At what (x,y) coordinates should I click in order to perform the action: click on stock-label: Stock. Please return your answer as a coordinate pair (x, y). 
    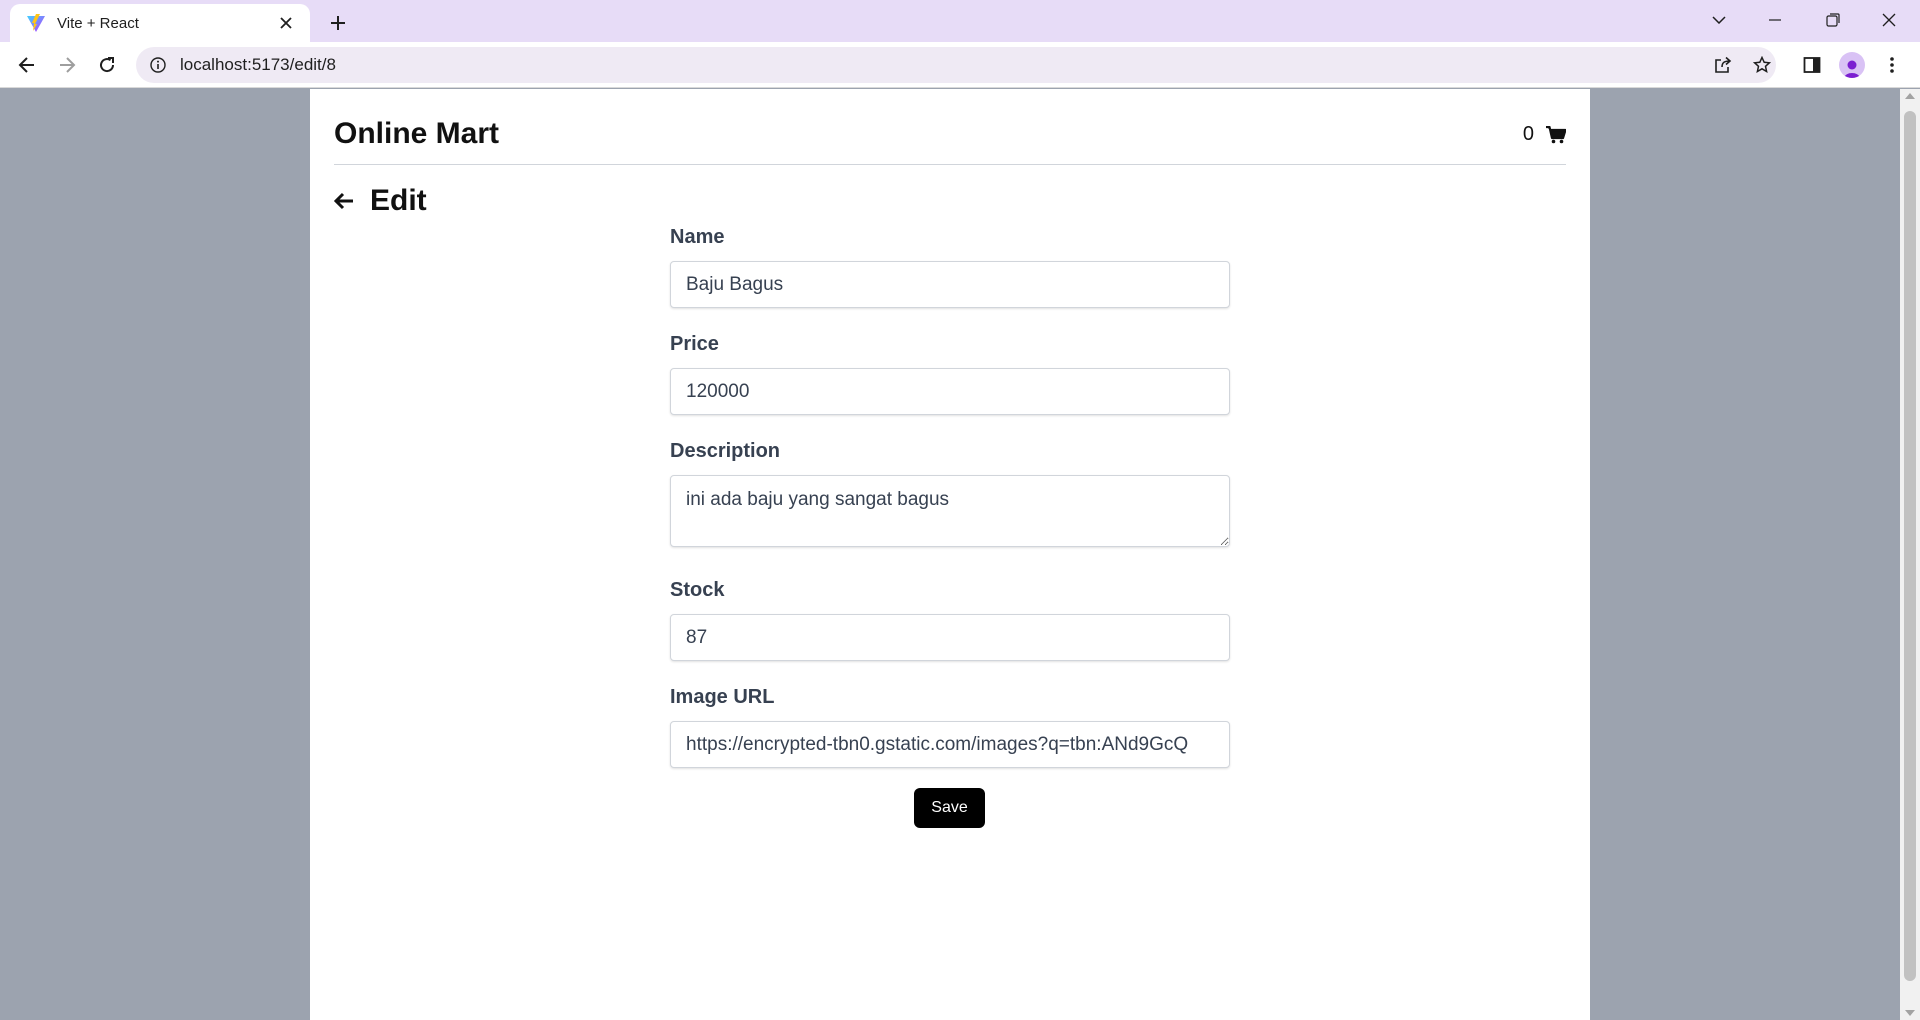
    Looking at the image, I should click on (697, 590).